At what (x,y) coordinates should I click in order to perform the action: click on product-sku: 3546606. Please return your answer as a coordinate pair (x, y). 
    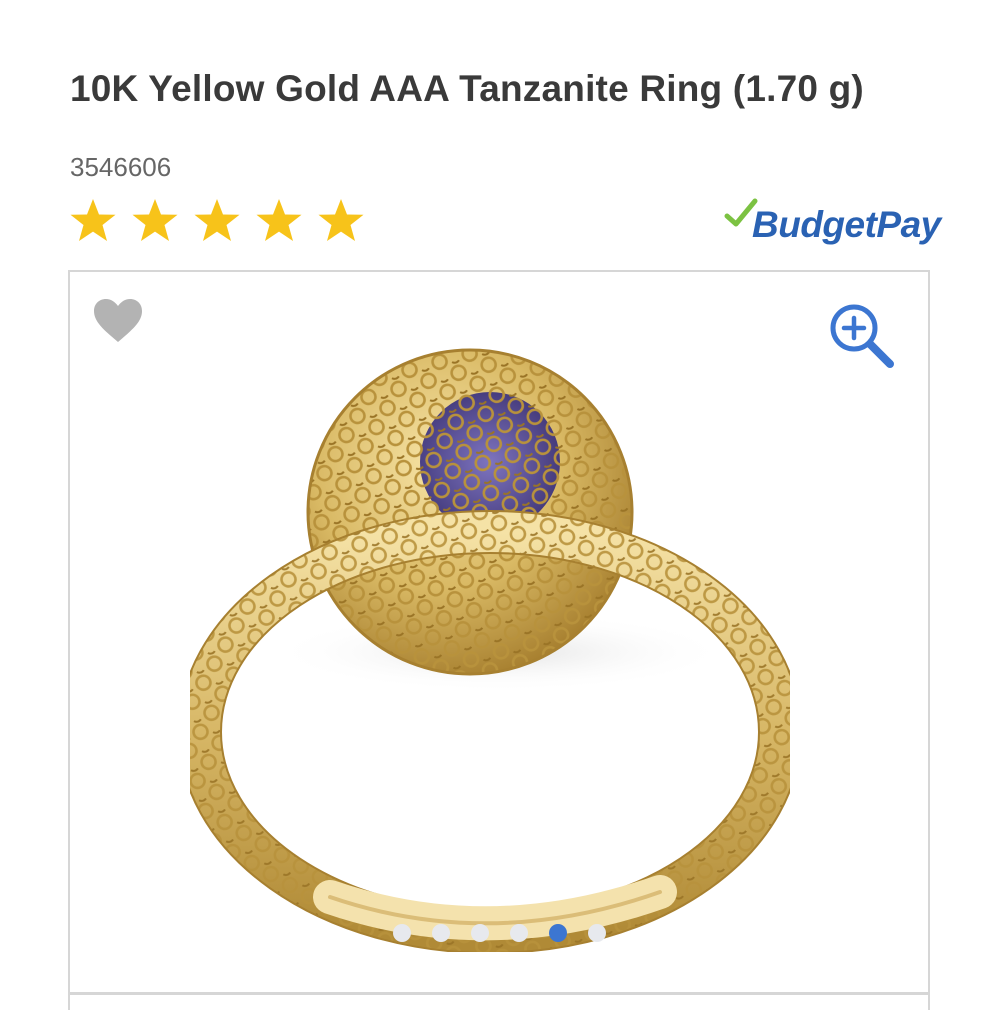
    Looking at the image, I should click on (121, 167).